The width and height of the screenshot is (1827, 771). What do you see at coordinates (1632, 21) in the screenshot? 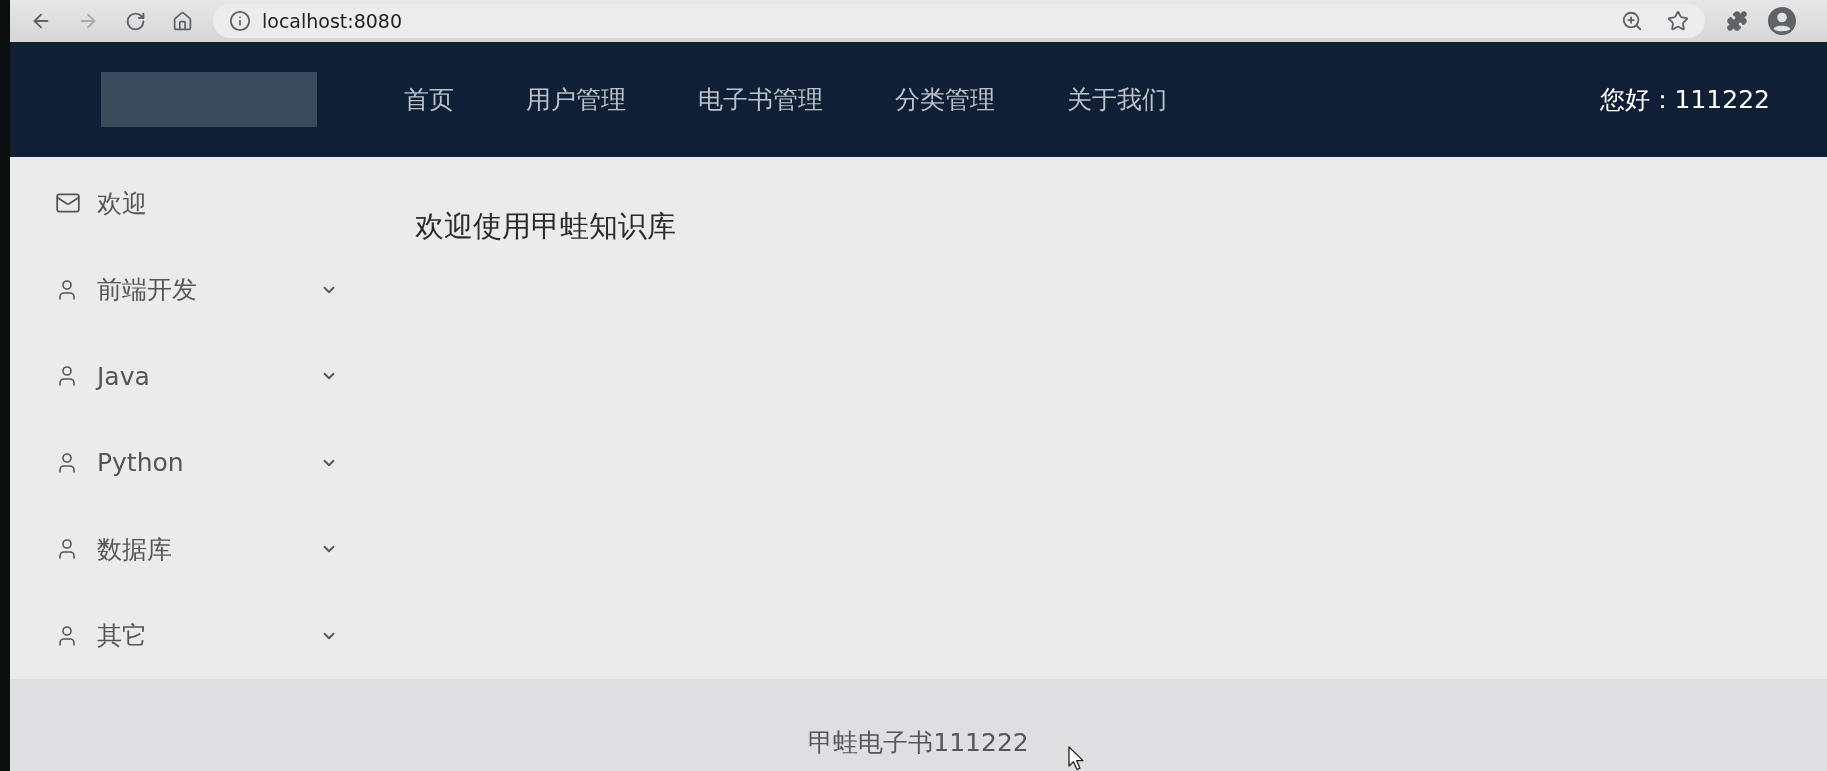
I see `zoom-icon` at bounding box center [1632, 21].